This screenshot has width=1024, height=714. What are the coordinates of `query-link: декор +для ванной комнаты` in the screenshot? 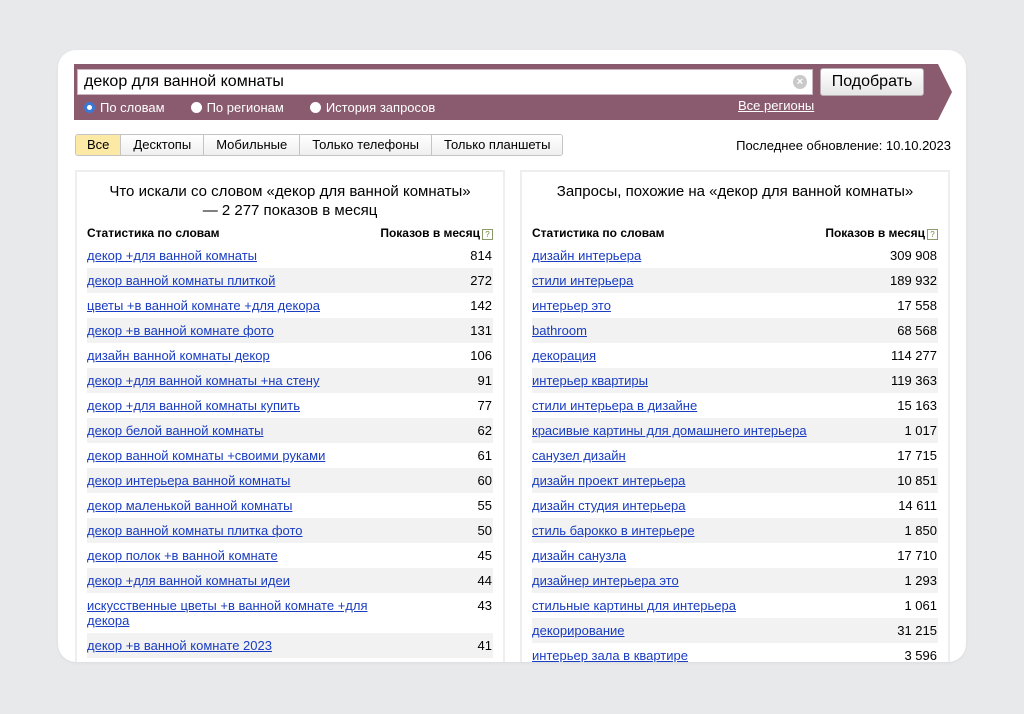 It's located at (237, 255).